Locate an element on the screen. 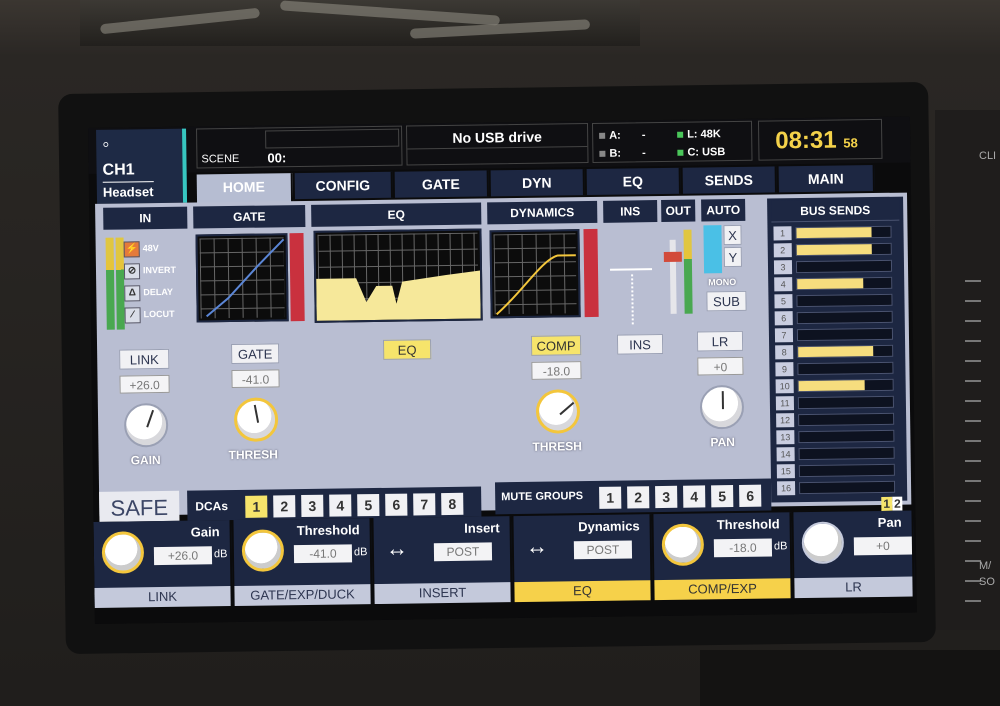  strip-eq-button: EQ is located at coordinates (582, 591).